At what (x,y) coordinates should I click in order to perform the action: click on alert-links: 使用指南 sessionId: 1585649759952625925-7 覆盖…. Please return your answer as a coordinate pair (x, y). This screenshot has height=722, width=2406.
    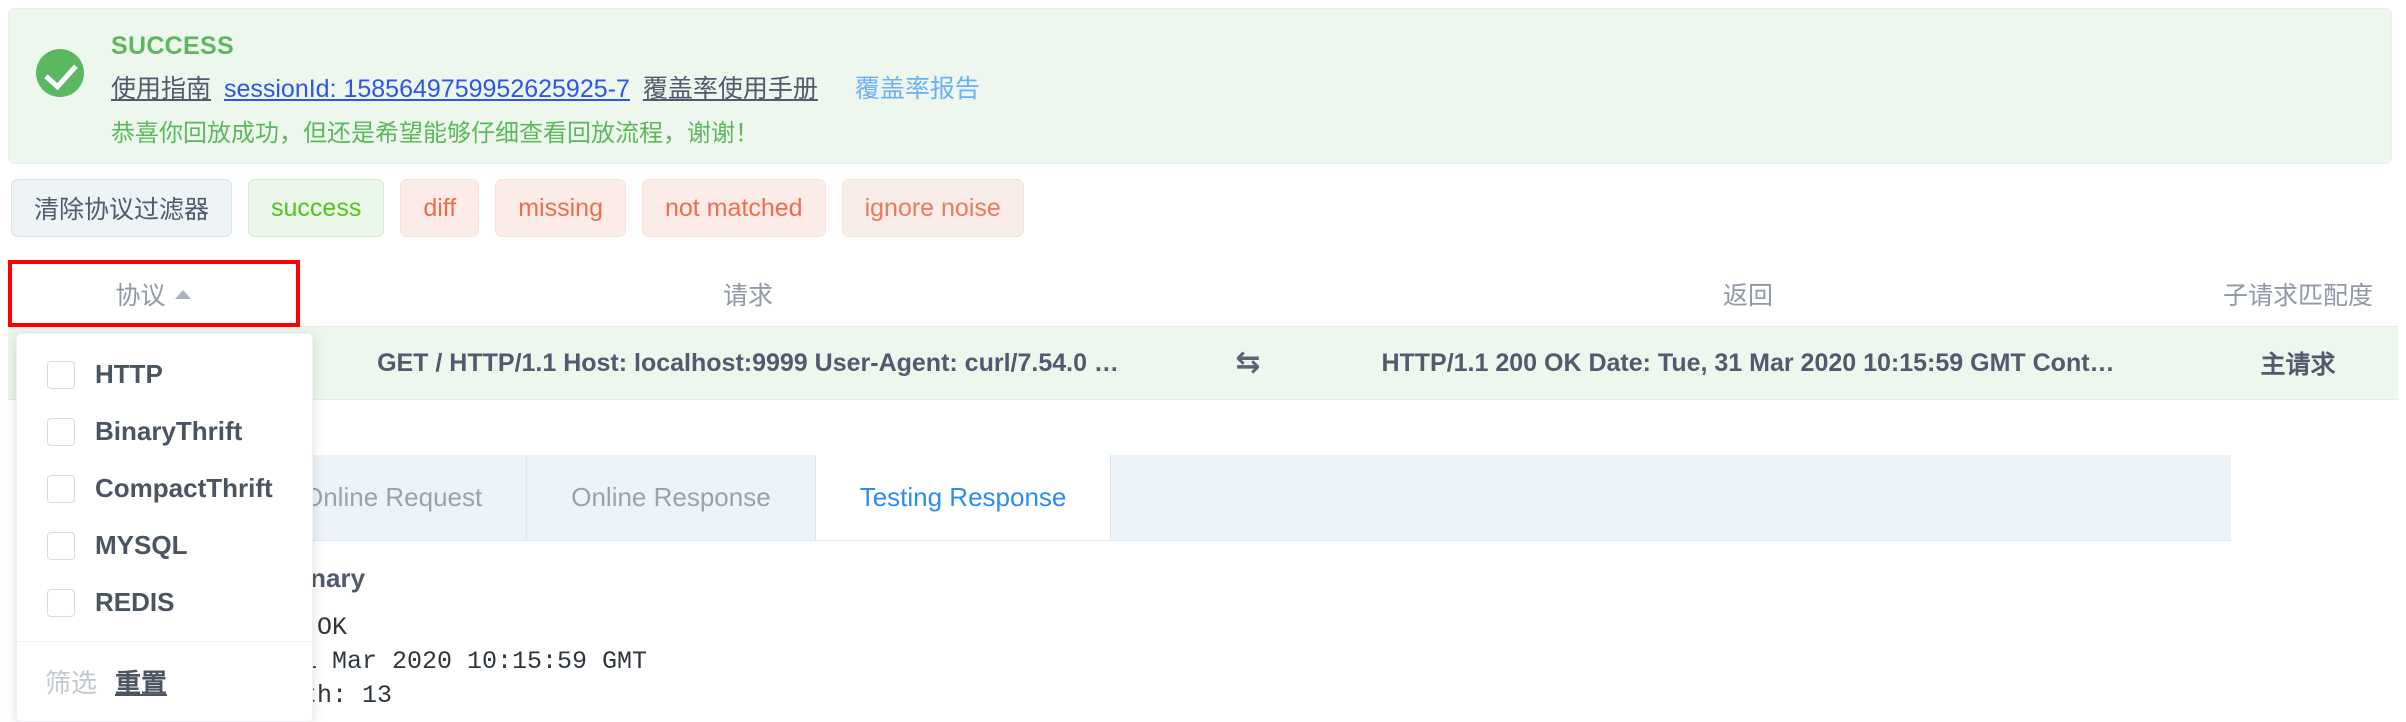
    Looking at the image, I should click on (1251, 89).